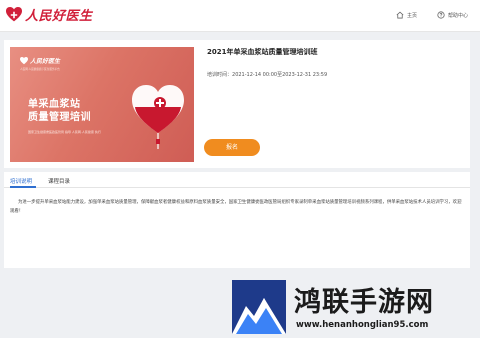 The image size is (480, 338). What do you see at coordinates (40, 69) in the screenshot?
I see `banner-subtitle: 人民网·人民健康旗下医生服务平台` at bounding box center [40, 69].